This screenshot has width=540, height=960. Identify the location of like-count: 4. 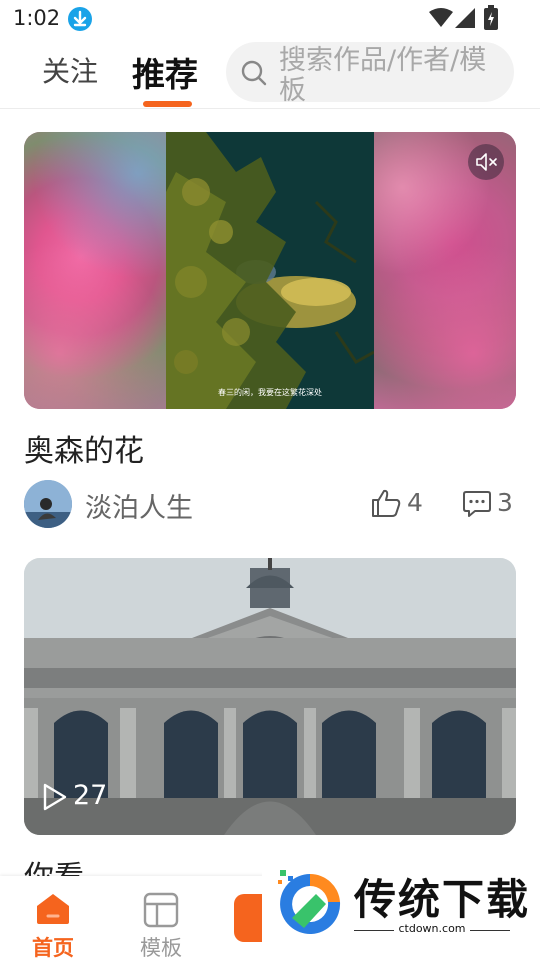
(415, 502).